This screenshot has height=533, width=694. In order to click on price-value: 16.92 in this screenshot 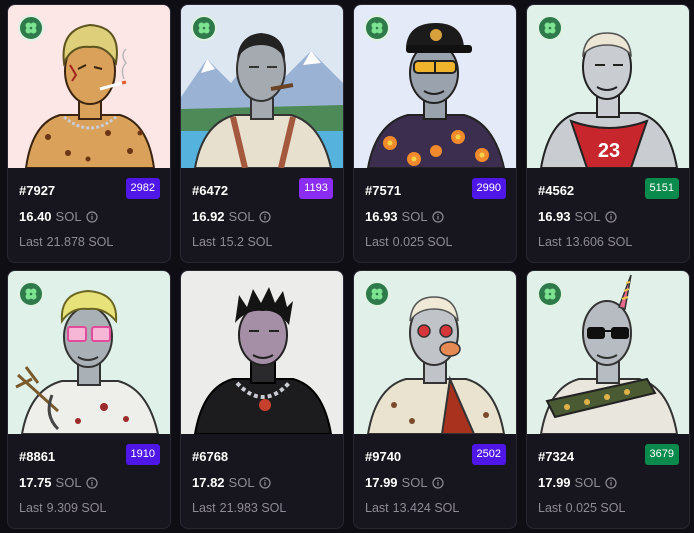, I will do `click(208, 216)`.